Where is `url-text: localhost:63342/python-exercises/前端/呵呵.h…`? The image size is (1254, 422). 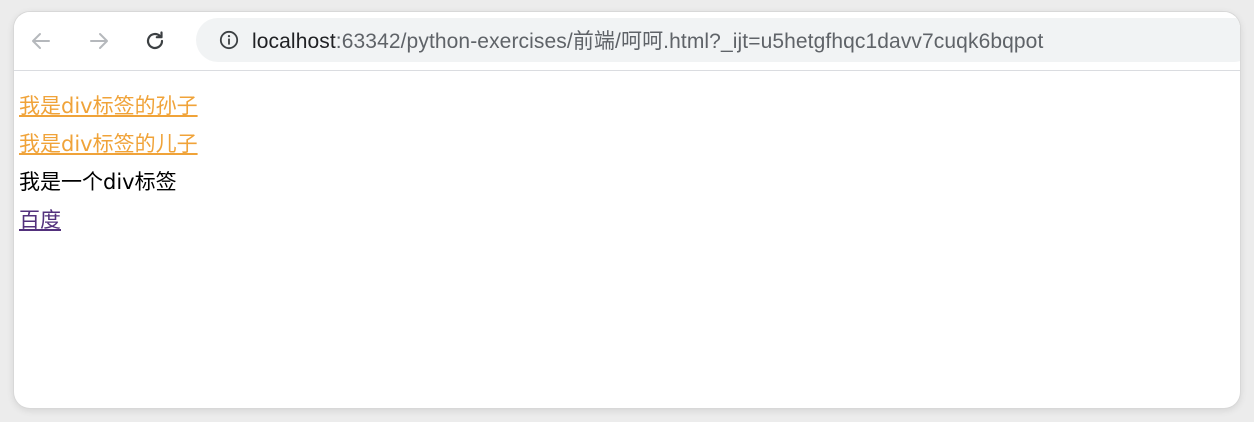 url-text: localhost:63342/python-exercises/前端/呵呵.h… is located at coordinates (647, 40).